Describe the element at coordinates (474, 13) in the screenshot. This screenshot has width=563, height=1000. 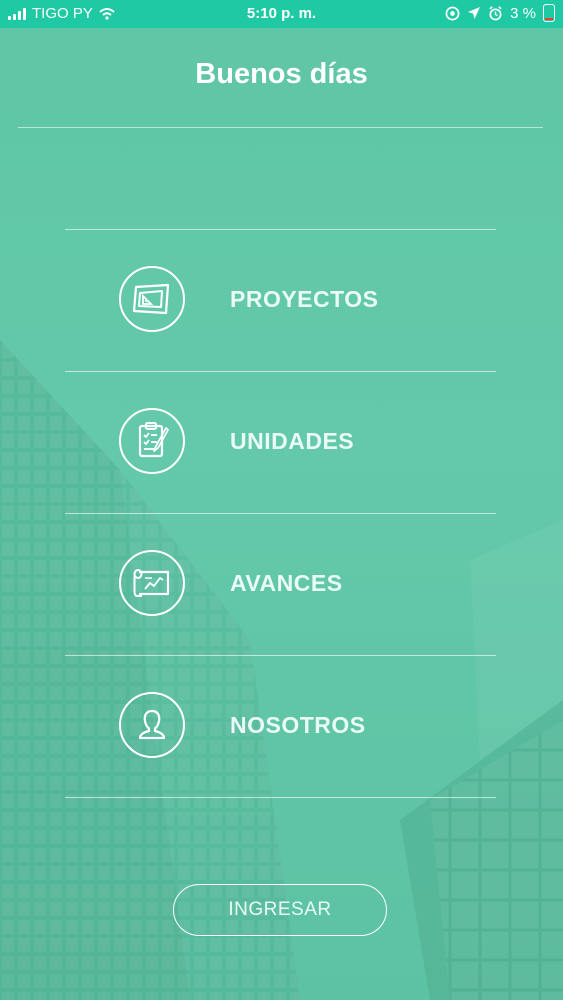
I see `location-arrow-icon` at that location.